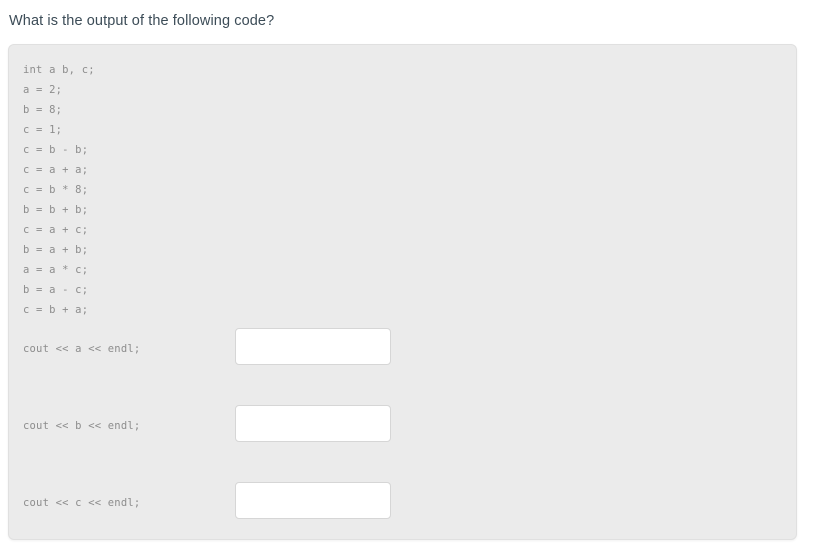  What do you see at coordinates (313, 346) in the screenshot?
I see `answer-input-a` at bounding box center [313, 346].